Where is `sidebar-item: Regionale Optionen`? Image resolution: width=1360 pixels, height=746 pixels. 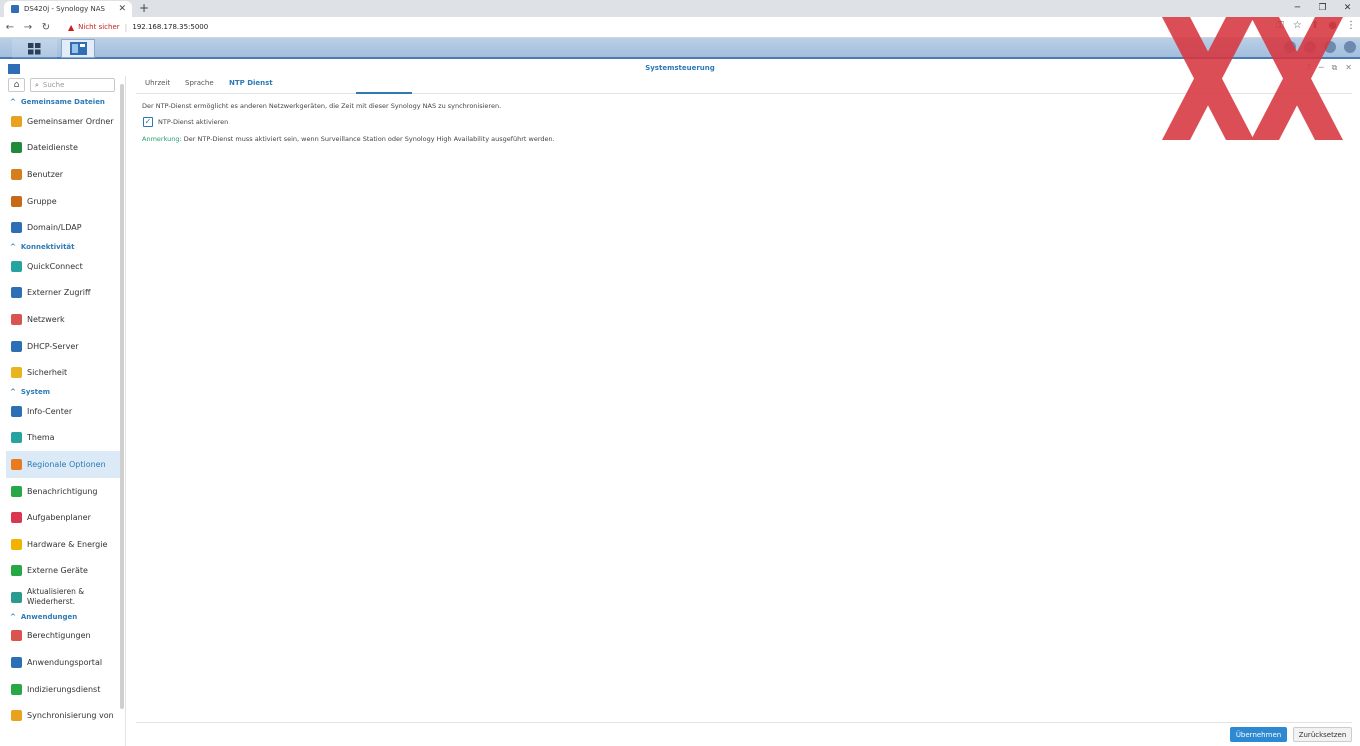
sidebar-item: Regionale Optionen is located at coordinates (63, 464).